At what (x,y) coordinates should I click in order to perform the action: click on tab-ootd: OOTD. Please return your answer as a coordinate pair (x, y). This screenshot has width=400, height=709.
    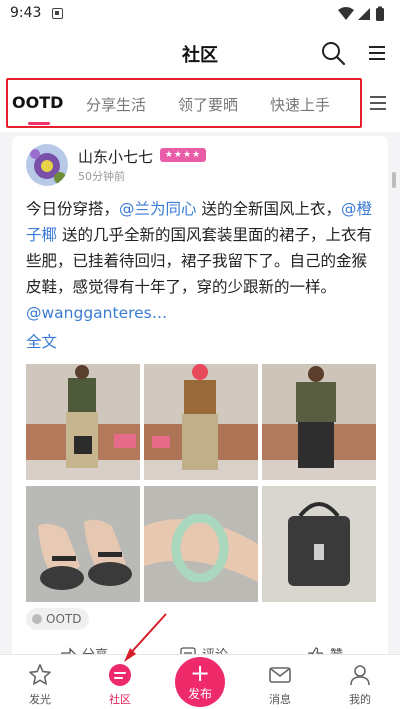
    Looking at the image, I should click on (37, 102).